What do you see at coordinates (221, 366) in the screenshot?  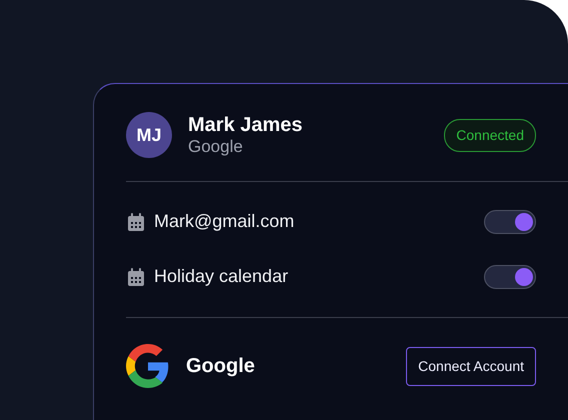 I see `account-name: Google` at bounding box center [221, 366].